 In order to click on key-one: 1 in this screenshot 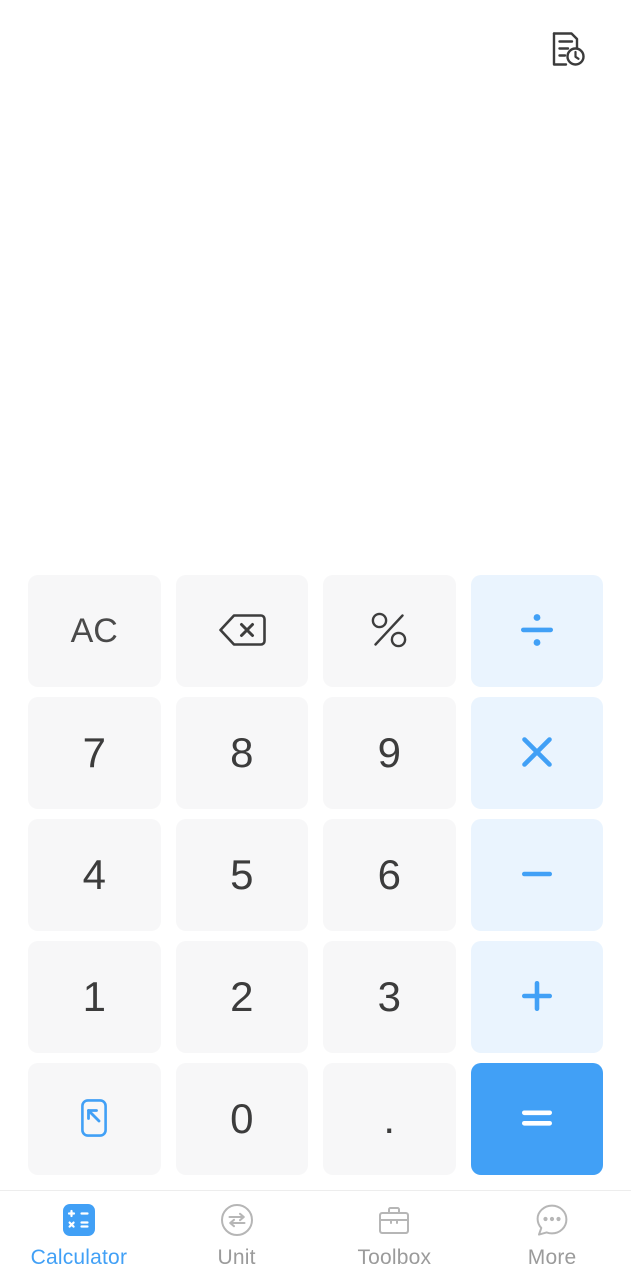, I will do `click(94, 997)`.